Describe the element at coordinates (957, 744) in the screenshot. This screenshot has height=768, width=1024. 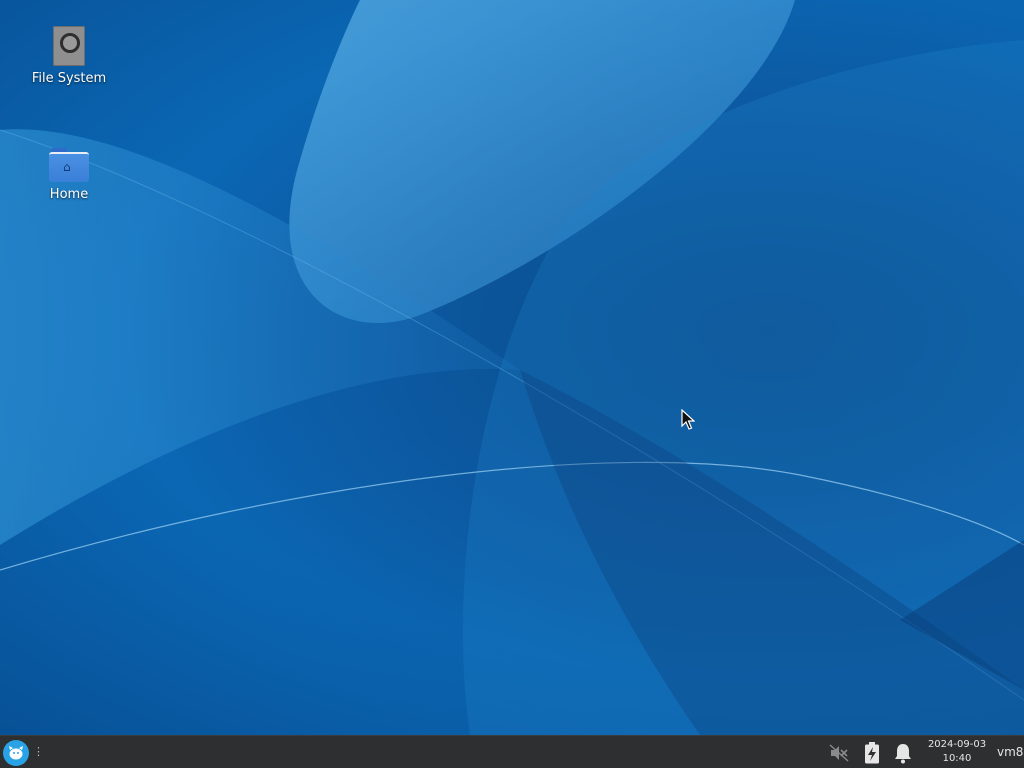
I see `clock-date: 2024-09-03` at that location.